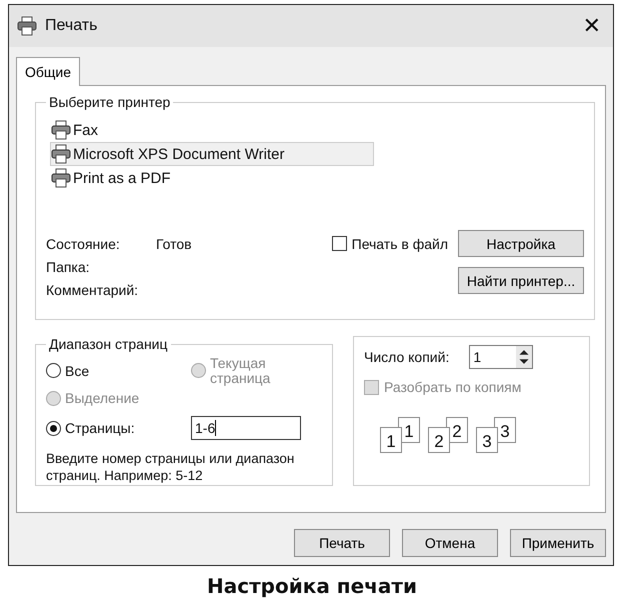  I want to click on dialog-button: Печать, so click(342, 543).